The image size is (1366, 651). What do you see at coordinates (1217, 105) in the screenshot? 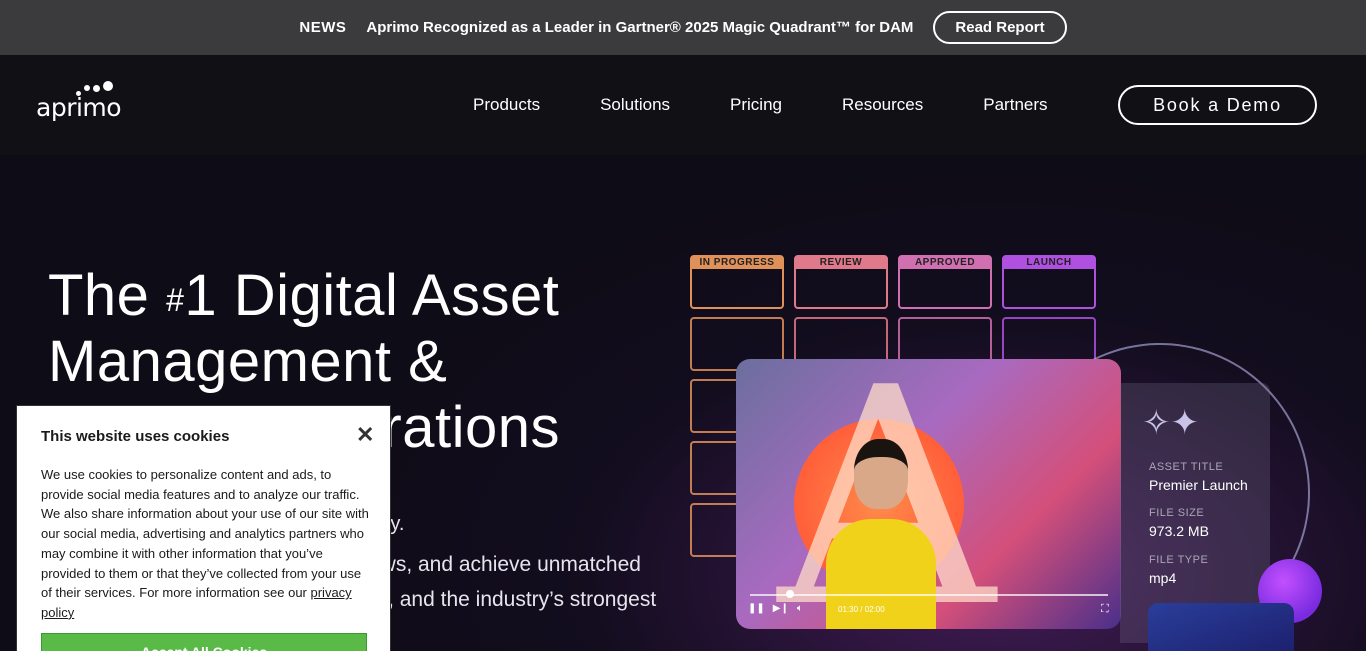
I see `book-demo-button: Book a Demo` at bounding box center [1217, 105].